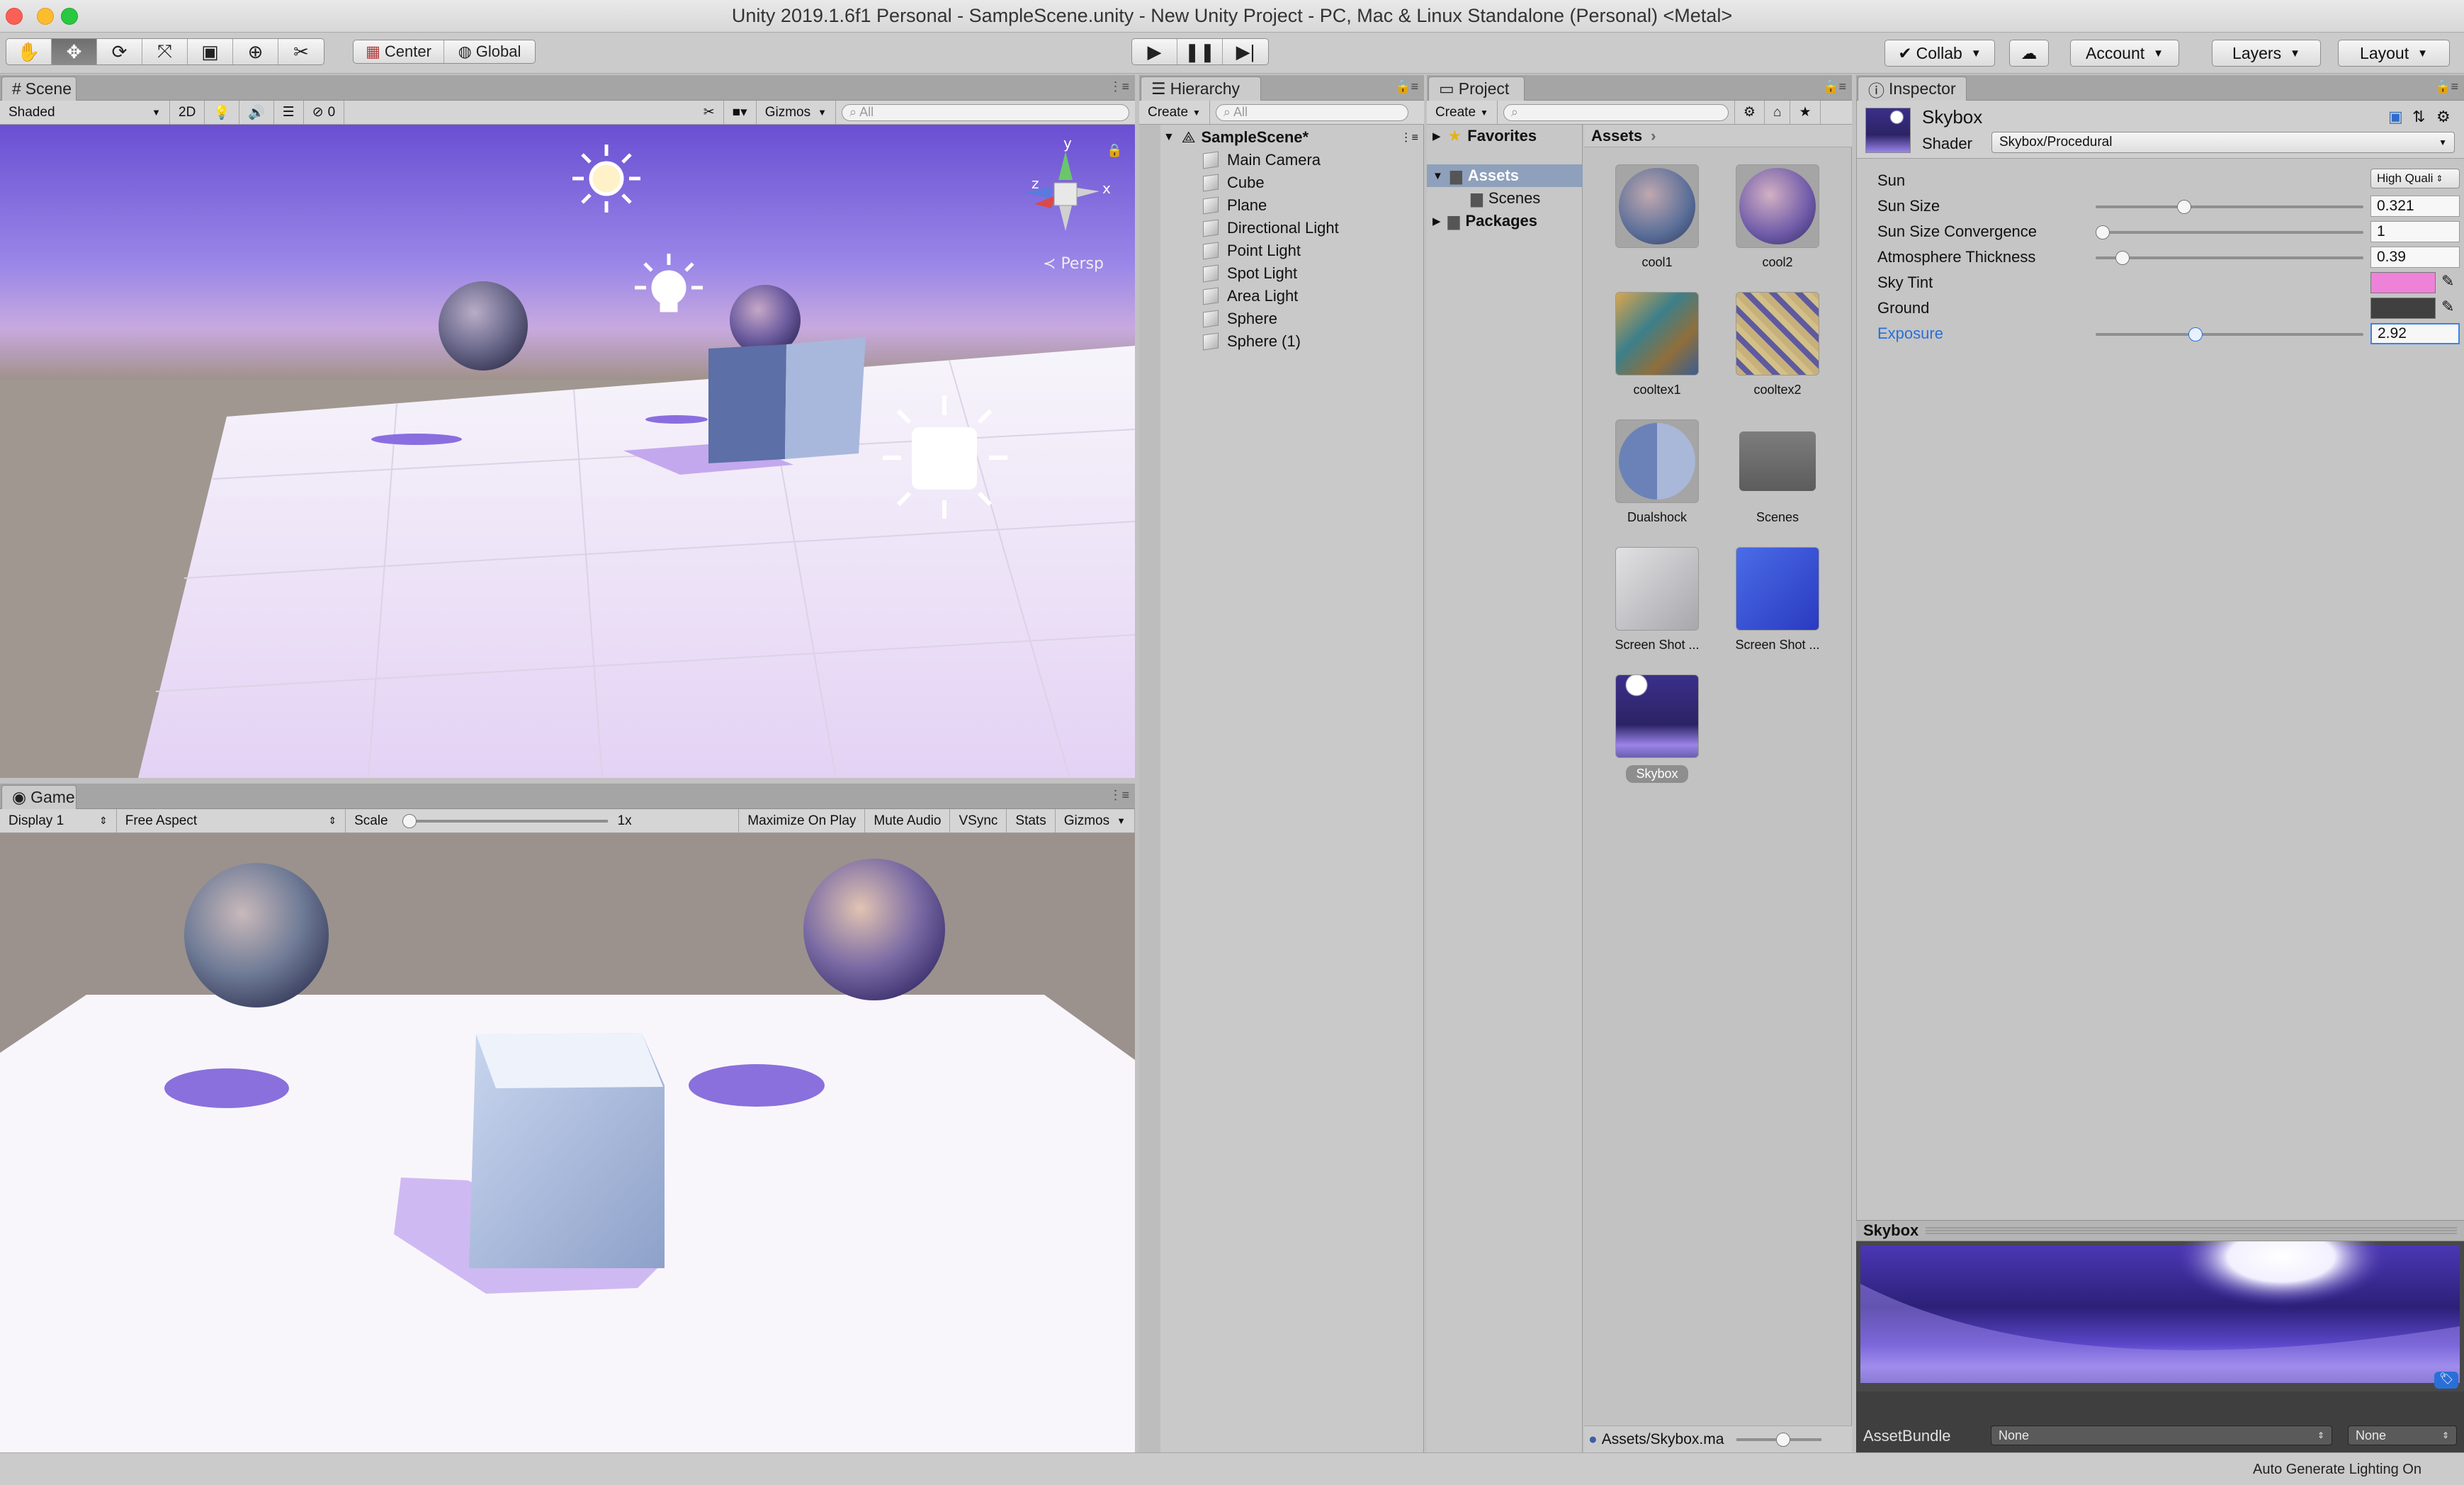  What do you see at coordinates (1939, 53) in the screenshot?
I see `collab-button: ✔ Collab ▼` at bounding box center [1939, 53].